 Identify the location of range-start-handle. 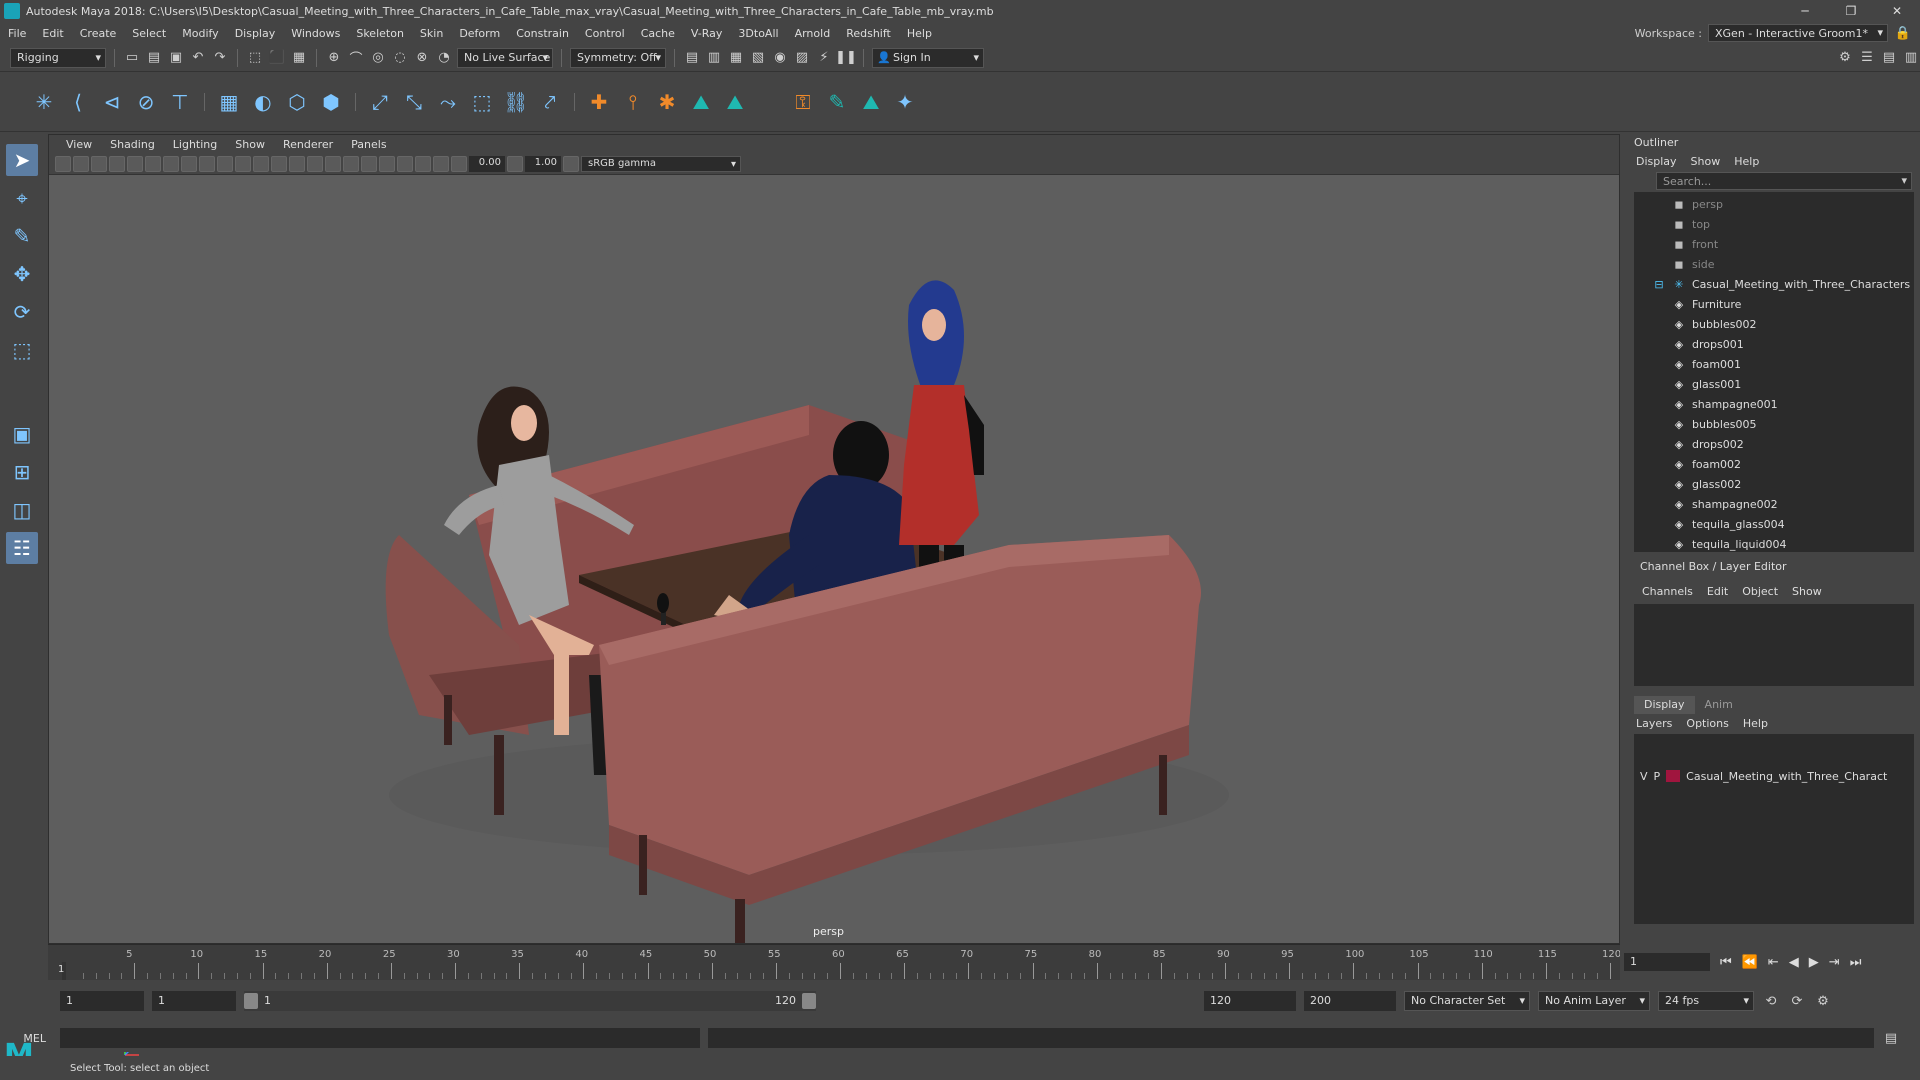
(251, 1001).